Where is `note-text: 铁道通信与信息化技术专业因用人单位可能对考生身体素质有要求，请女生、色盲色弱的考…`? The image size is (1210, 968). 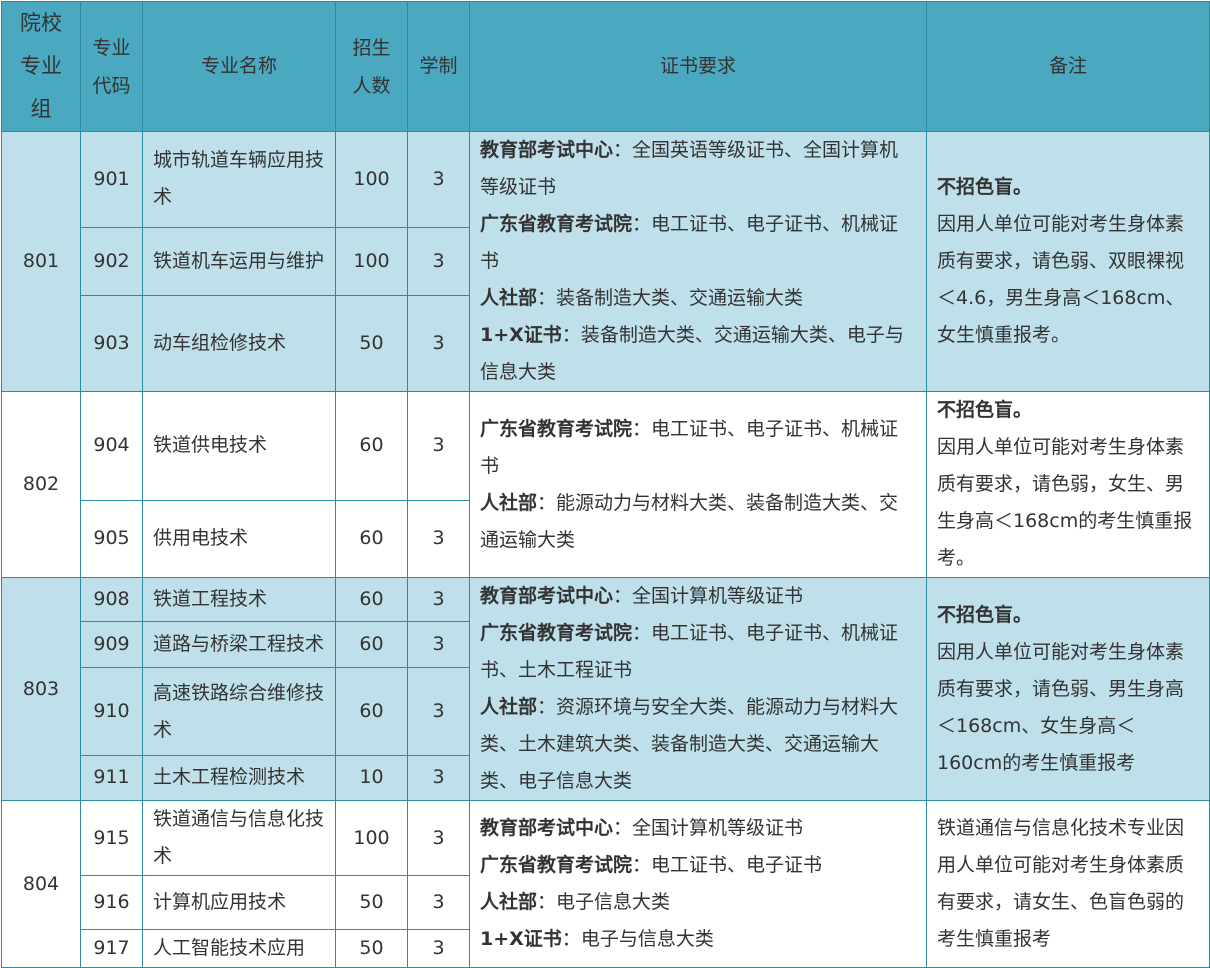 note-text: 铁道通信与信息化技术专业因用人单位可能对考生身体素质有要求，请女生、色盲色弱的考… is located at coordinates (1061, 883).